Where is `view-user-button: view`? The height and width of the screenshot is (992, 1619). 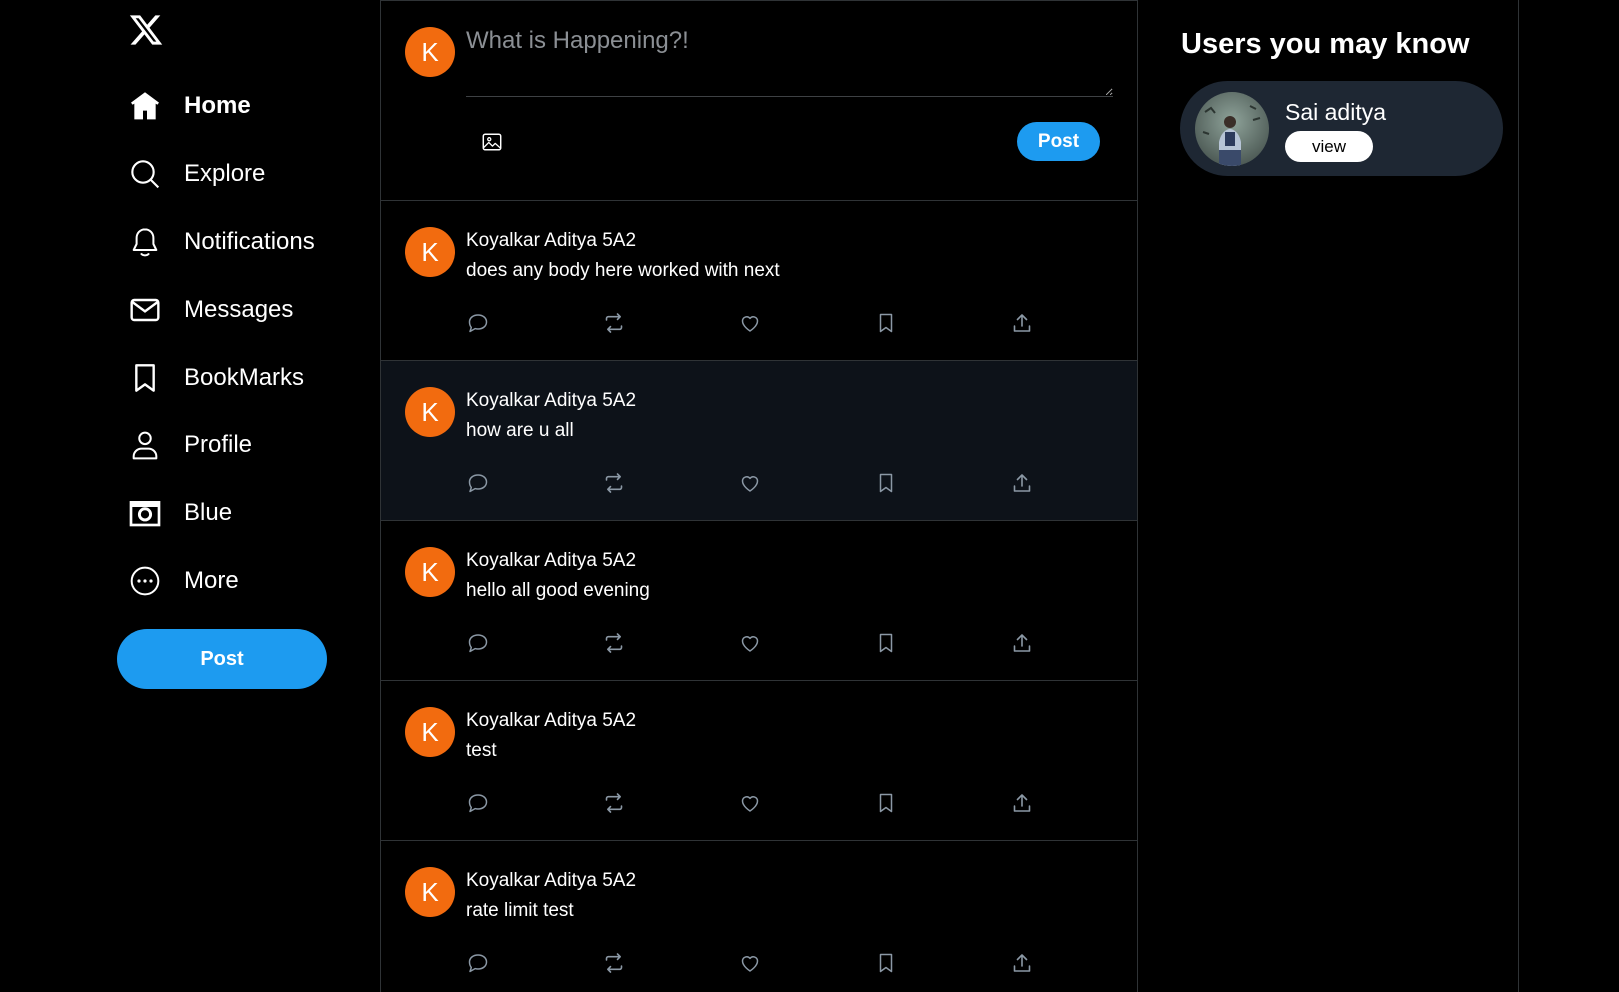
view-user-button: view is located at coordinates (1329, 146).